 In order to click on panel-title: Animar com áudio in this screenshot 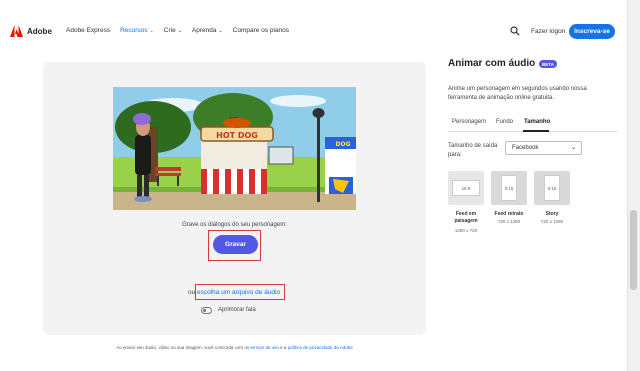, I will do `click(492, 63)`.